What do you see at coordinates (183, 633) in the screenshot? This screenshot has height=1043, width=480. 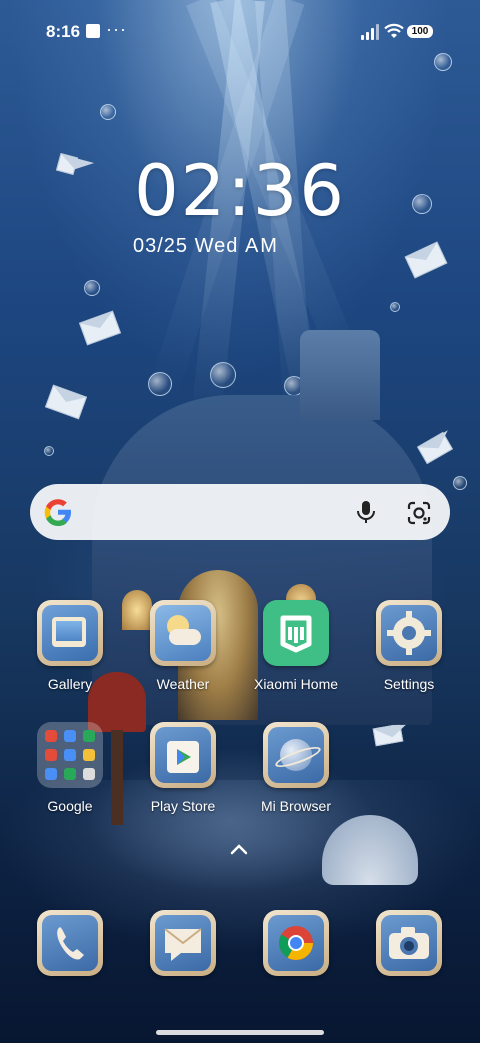 I see `weather-icon` at bounding box center [183, 633].